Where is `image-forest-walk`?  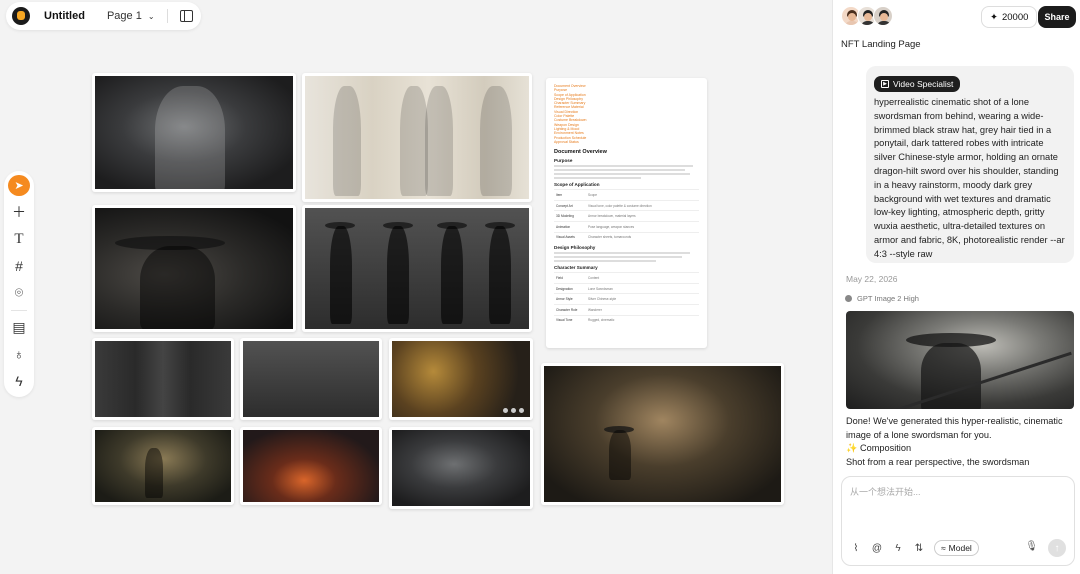
image-forest-walk is located at coordinates (163, 466).